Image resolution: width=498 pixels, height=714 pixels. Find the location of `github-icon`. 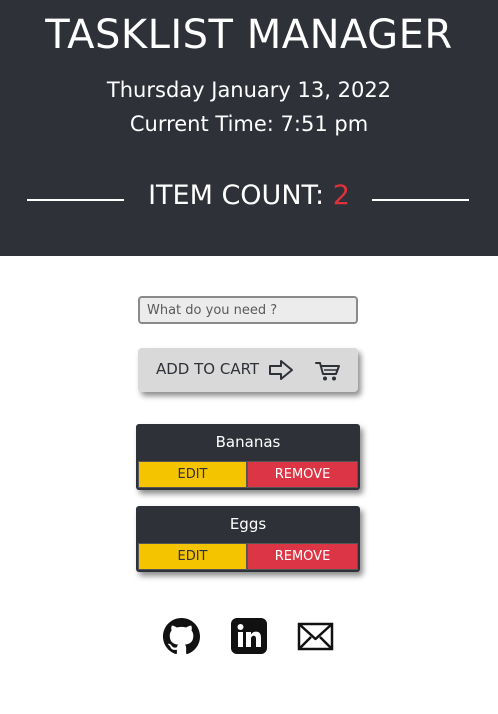

github-icon is located at coordinates (181, 638).